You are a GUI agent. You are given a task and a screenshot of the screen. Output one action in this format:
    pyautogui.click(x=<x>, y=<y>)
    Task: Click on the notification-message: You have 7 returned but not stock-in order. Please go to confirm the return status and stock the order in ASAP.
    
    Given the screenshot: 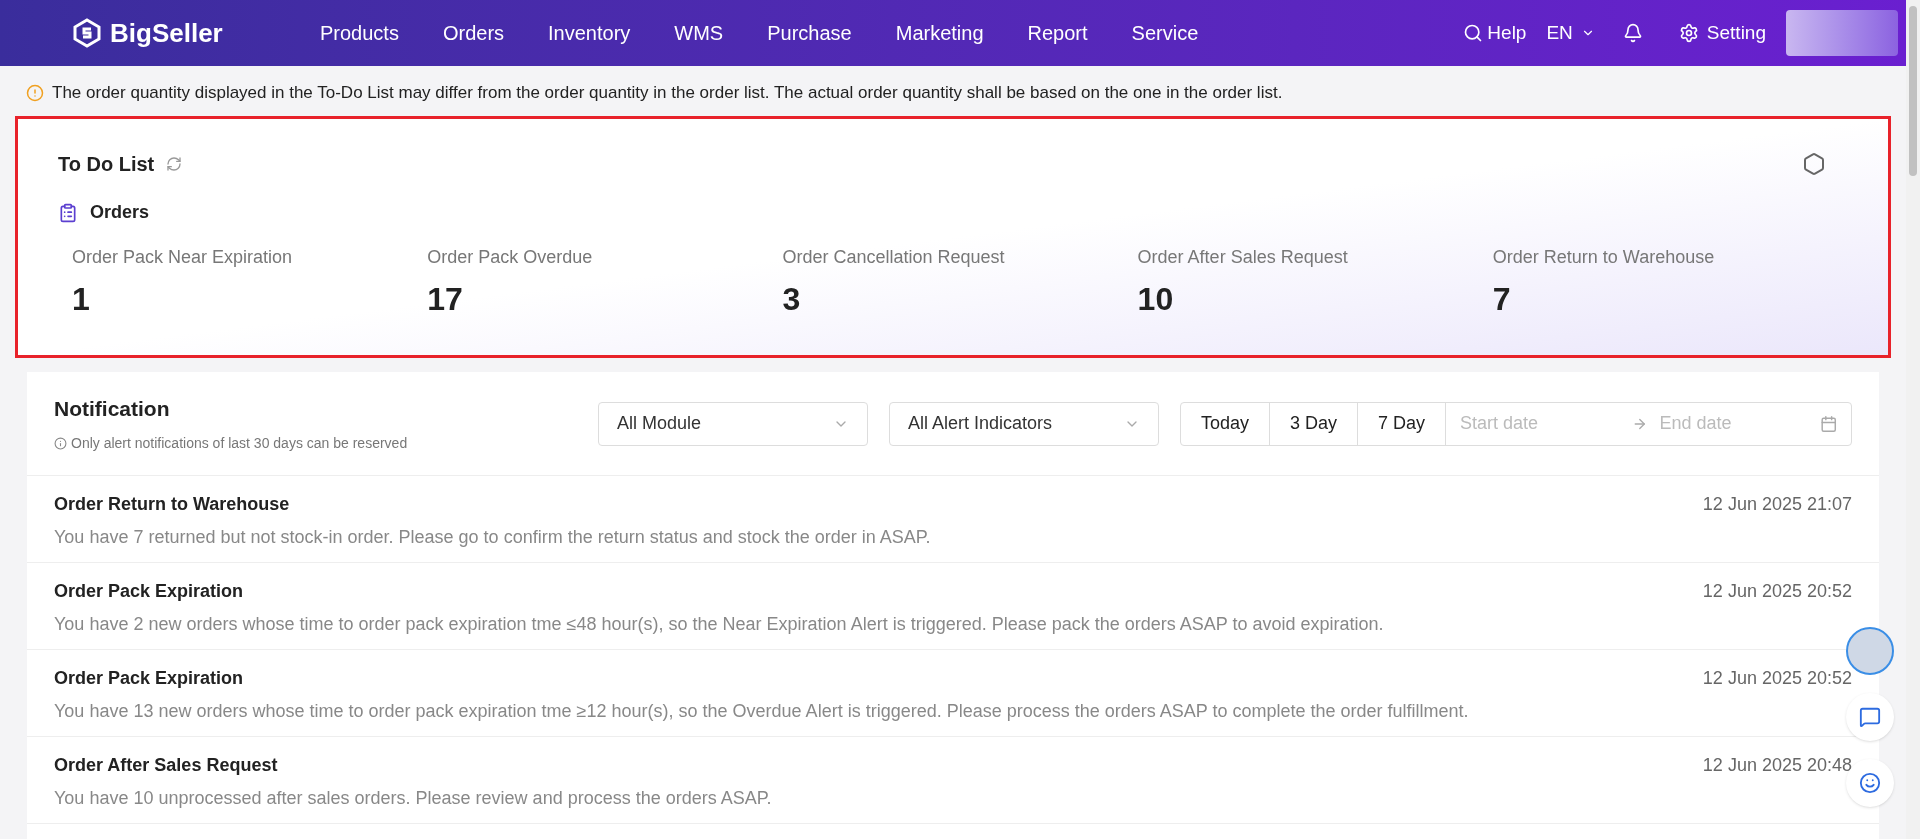 What is the action you would take?
    pyautogui.click(x=493, y=537)
    